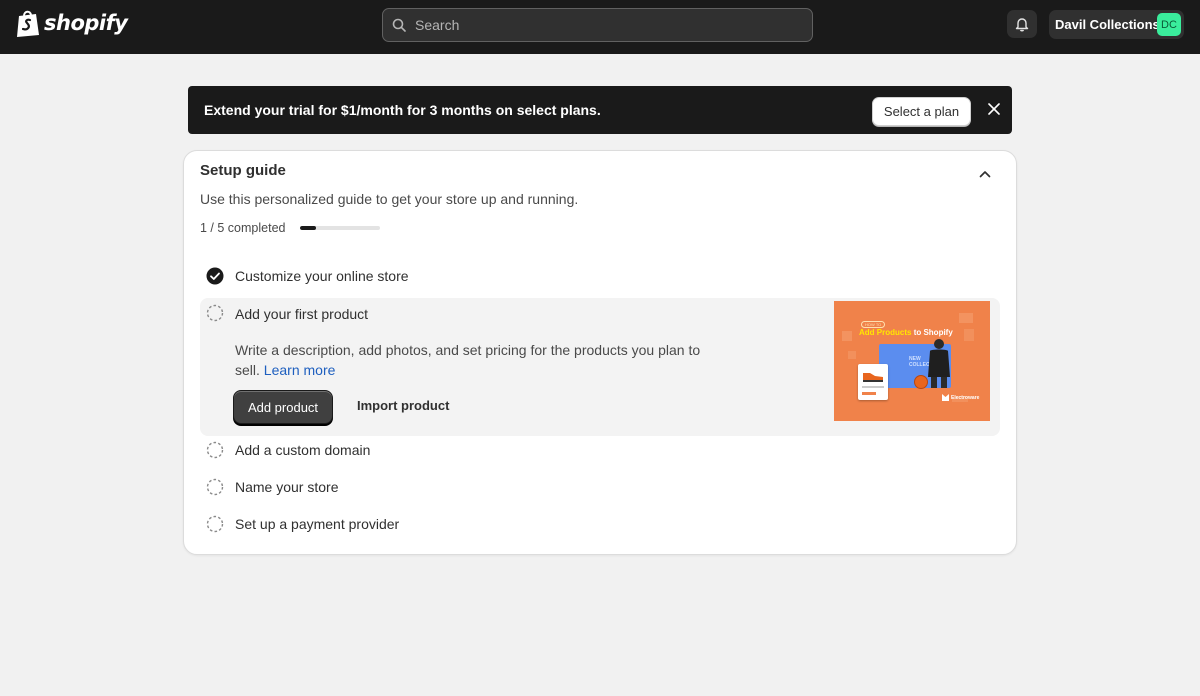  I want to click on collapse-guide-button, so click(985, 174).